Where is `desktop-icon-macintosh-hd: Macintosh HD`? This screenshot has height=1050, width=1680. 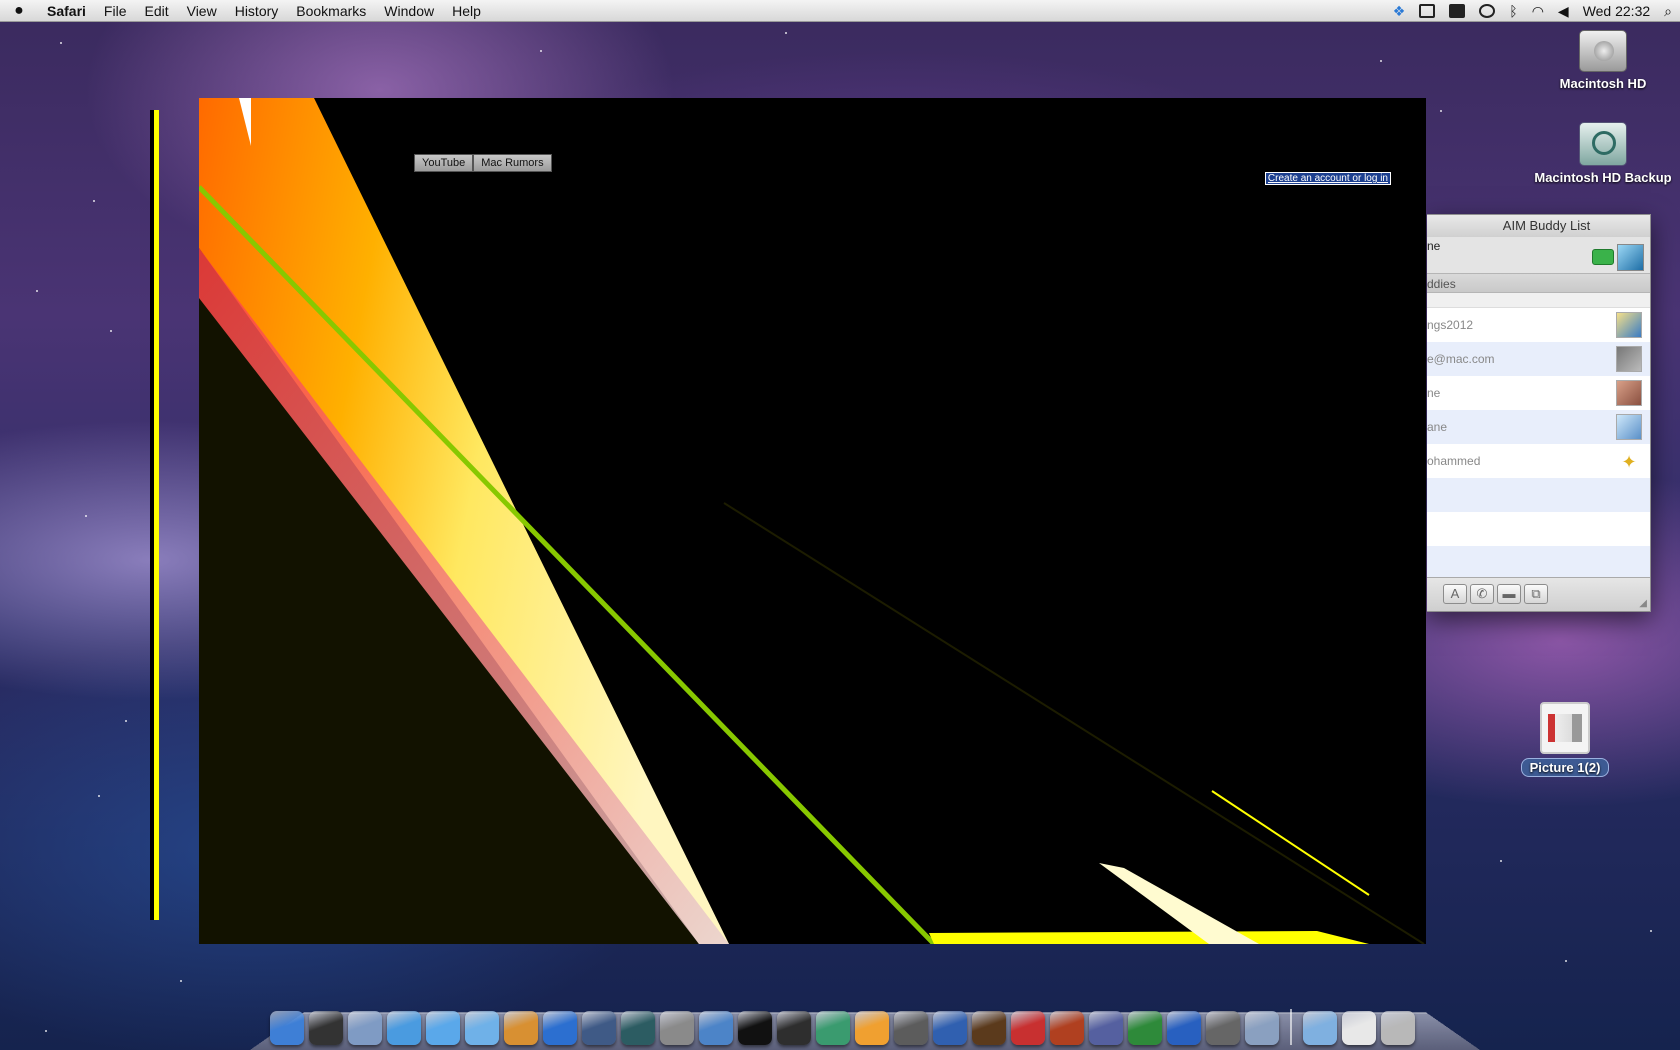
desktop-icon-macintosh-hd: Macintosh HD is located at coordinates (1603, 60).